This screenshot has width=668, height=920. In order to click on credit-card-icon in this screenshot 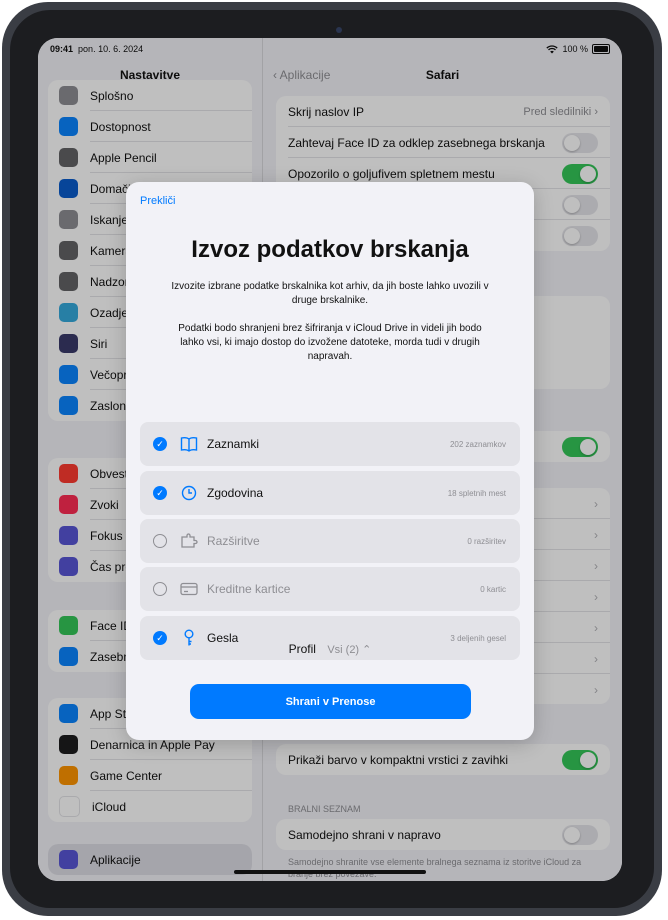, I will do `click(189, 589)`.